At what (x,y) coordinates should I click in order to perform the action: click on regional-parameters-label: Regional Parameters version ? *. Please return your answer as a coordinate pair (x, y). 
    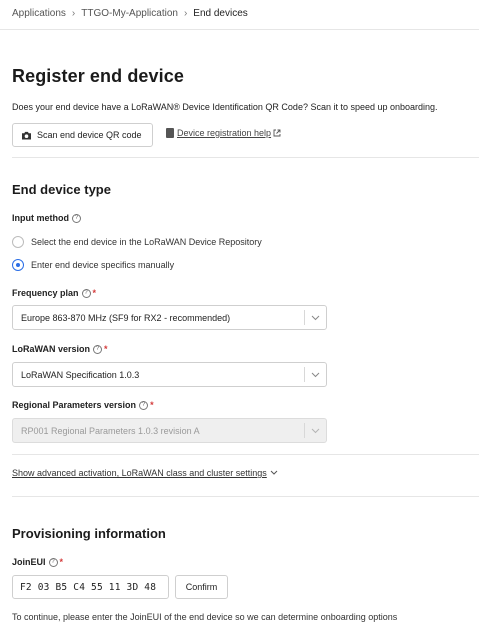
    Looking at the image, I should click on (83, 405).